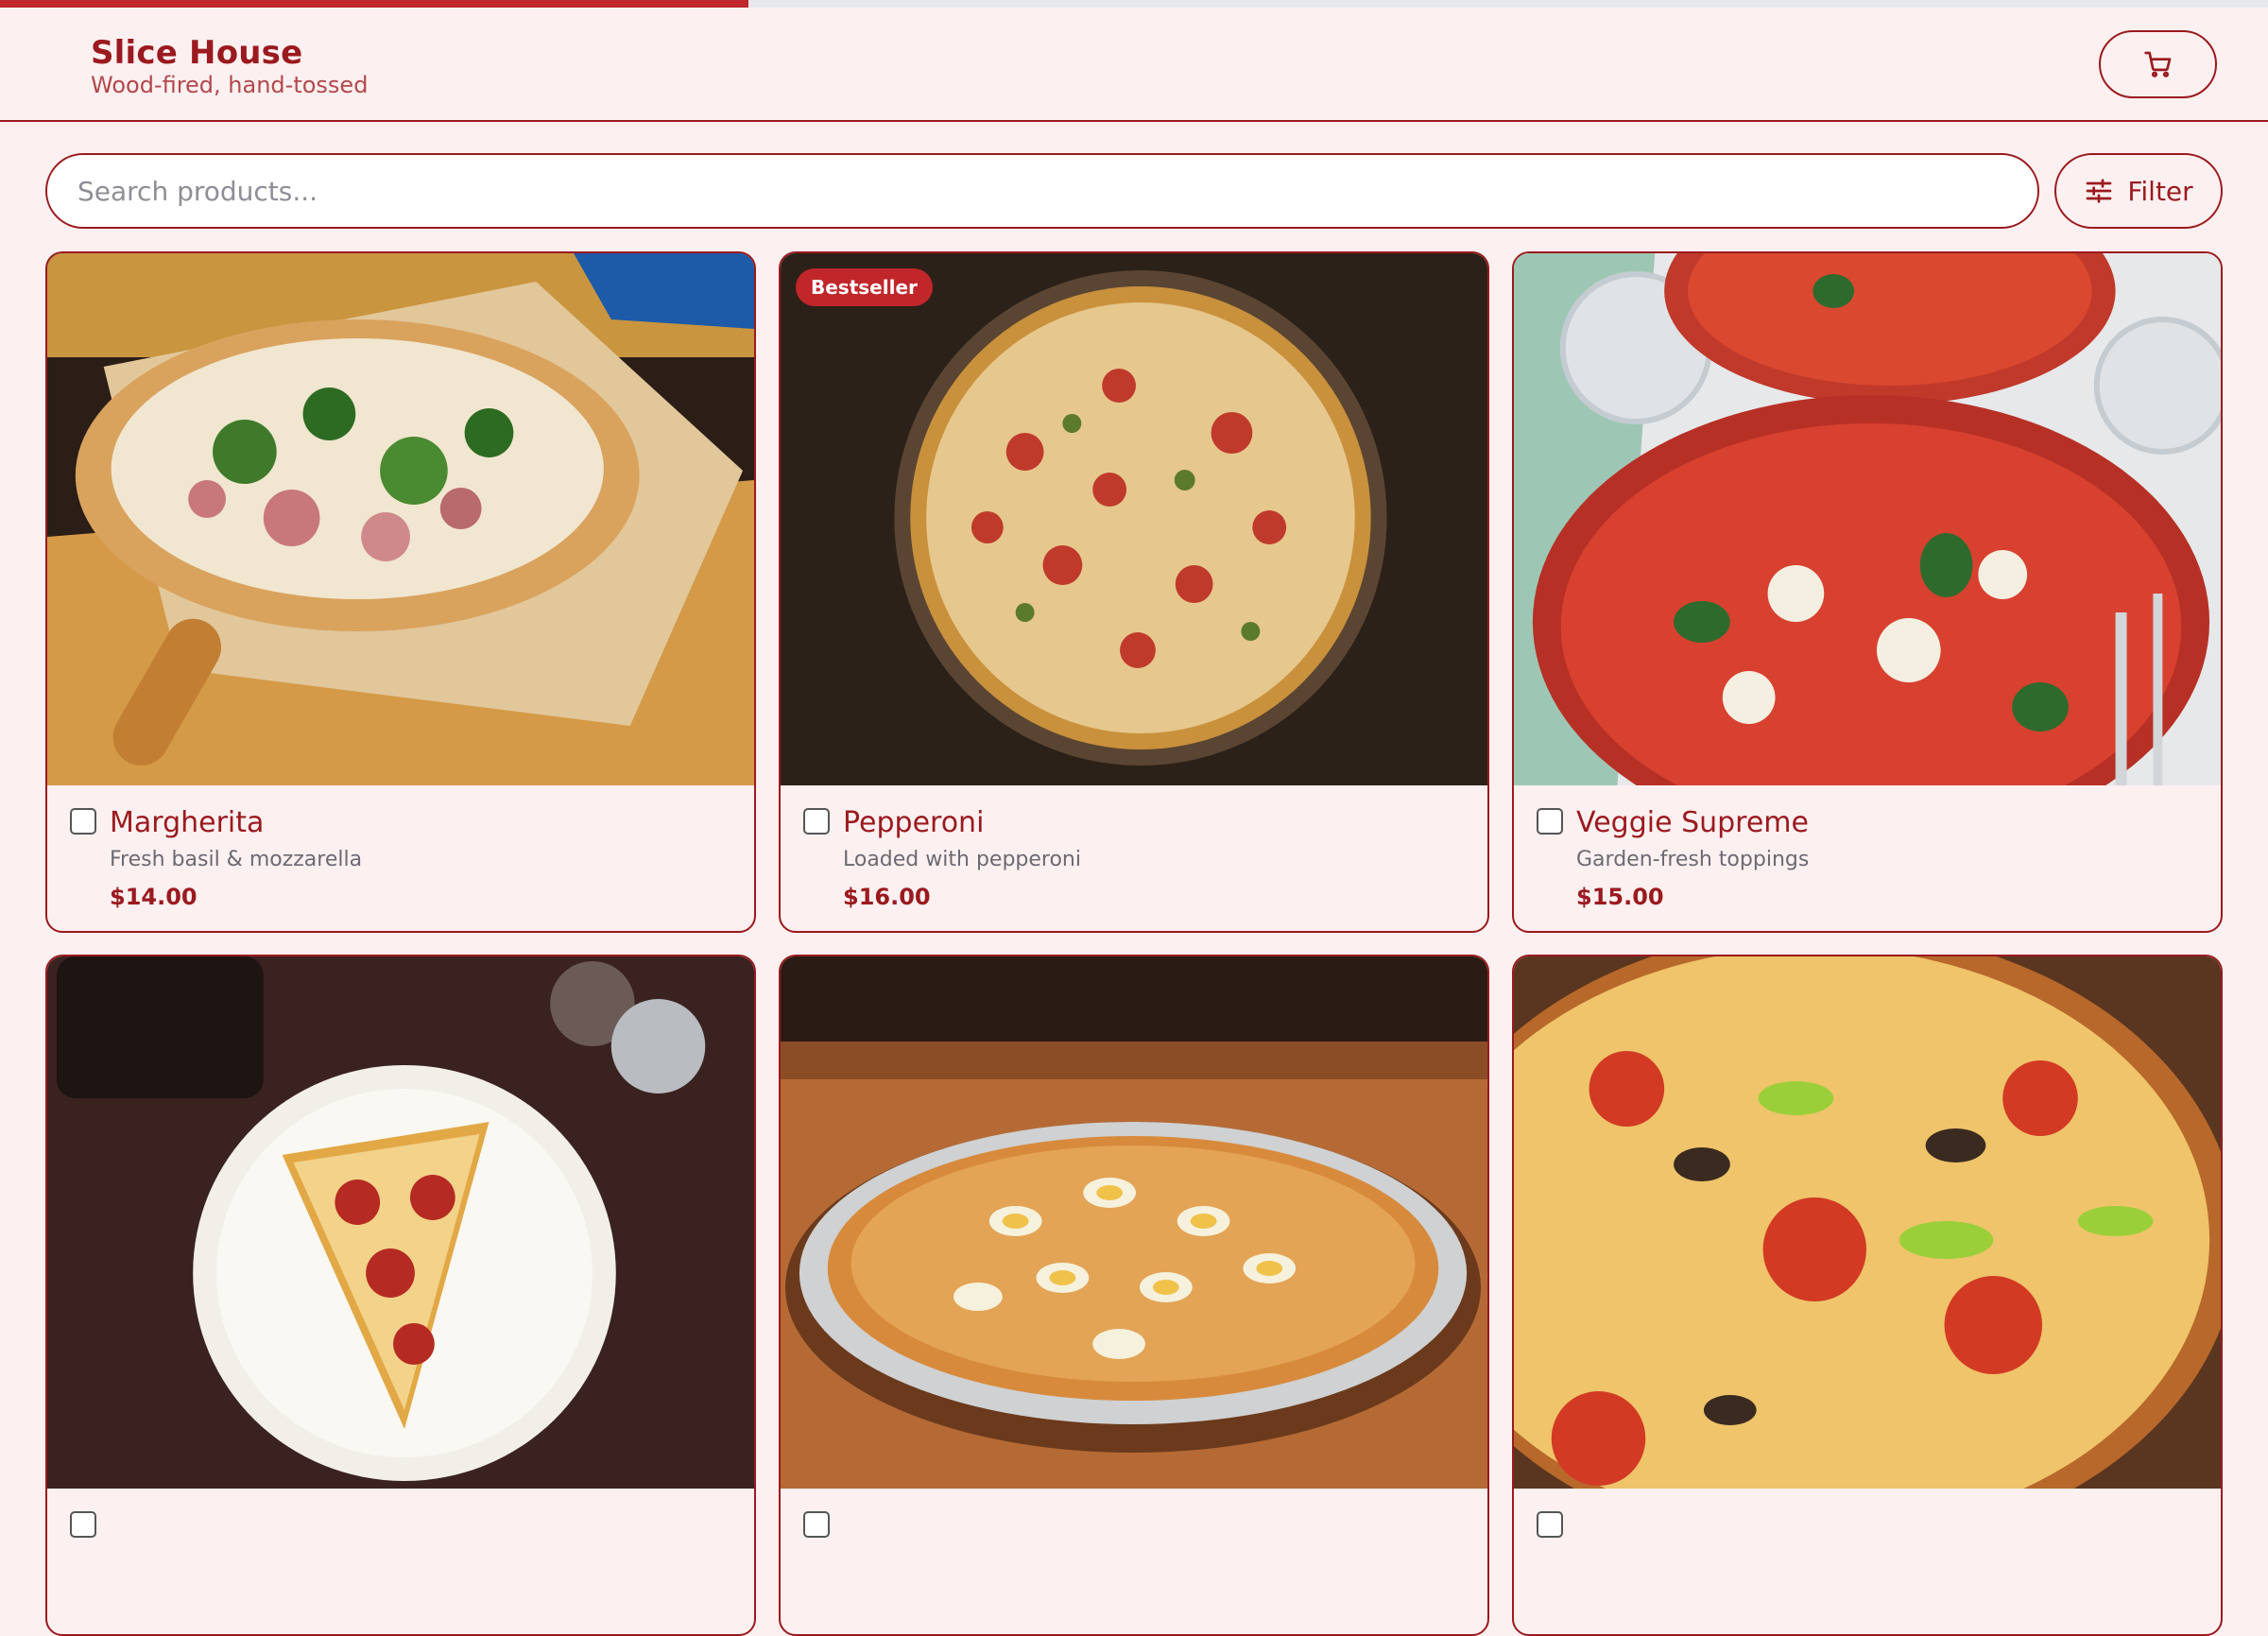  Describe the element at coordinates (2160, 191) in the screenshot. I see `filter-label: Filter` at that location.